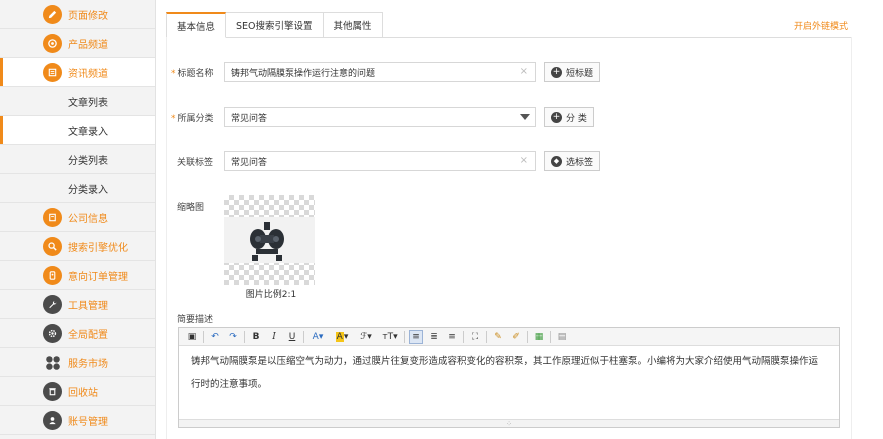 This screenshot has height=439, width=883. I want to click on bold-icon: B, so click(256, 337).